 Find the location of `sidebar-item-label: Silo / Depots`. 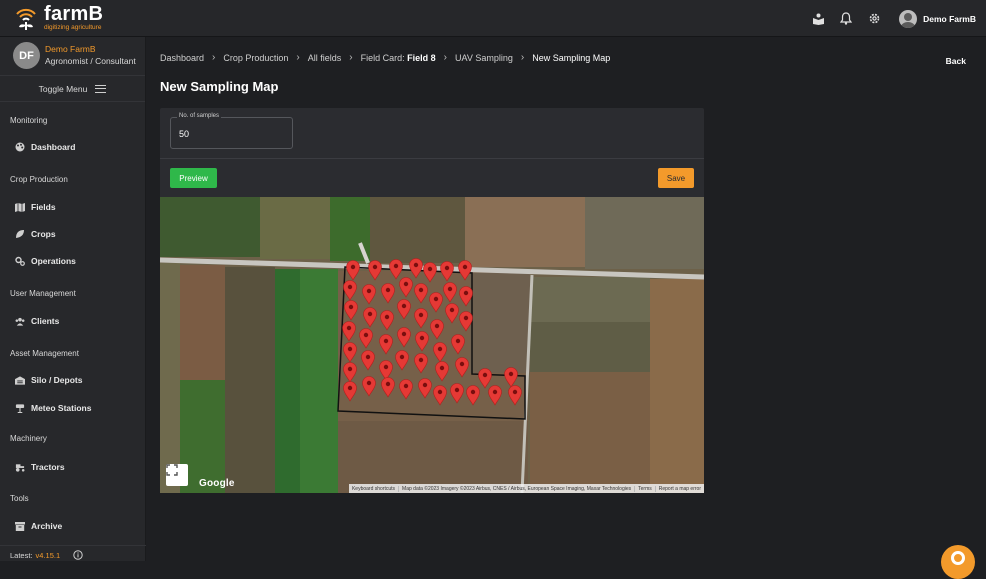

sidebar-item-label: Silo / Depots is located at coordinates (57, 380).